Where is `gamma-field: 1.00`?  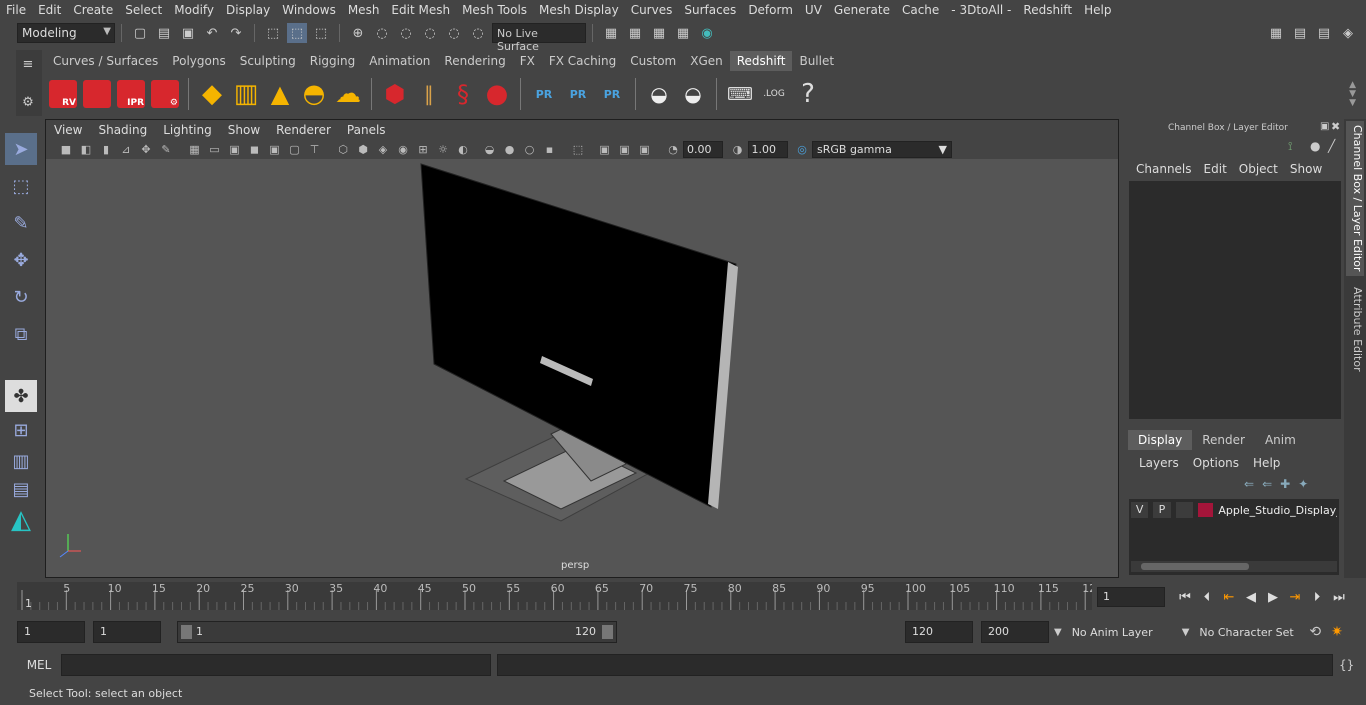
gamma-field: 1.00 is located at coordinates (767, 149).